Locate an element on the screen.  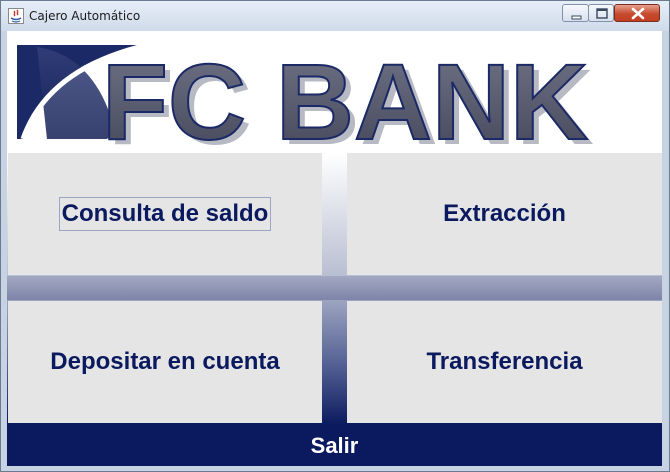
title-bar: Cajero Automático is located at coordinates (335, 16).